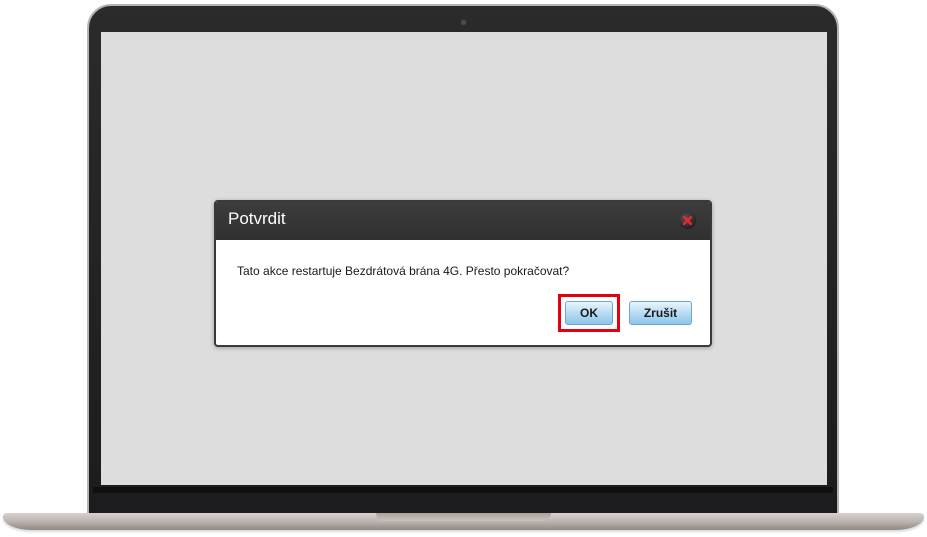 The height and width of the screenshot is (537, 927). I want to click on cancel-button: Zrušit, so click(660, 313).